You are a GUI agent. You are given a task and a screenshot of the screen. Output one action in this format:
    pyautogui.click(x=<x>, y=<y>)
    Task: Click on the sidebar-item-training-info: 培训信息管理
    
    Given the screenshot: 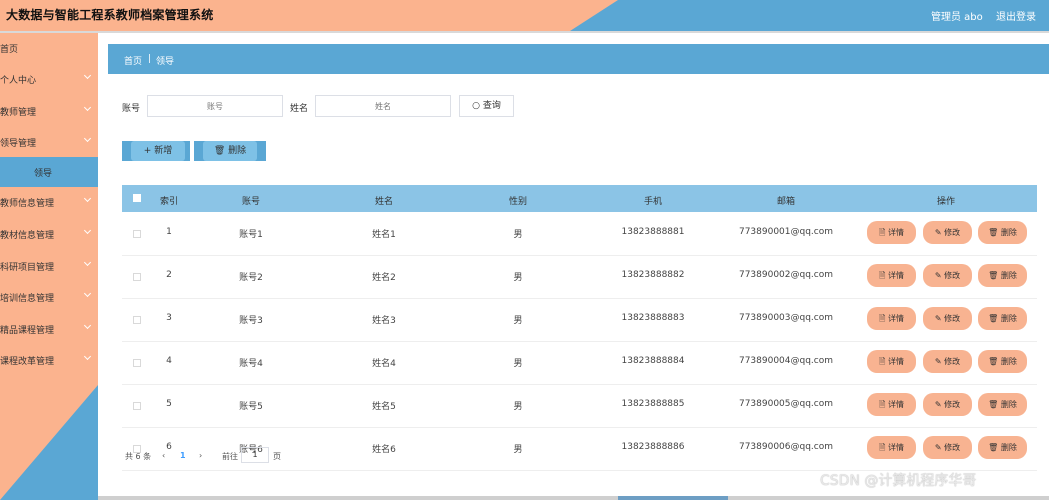 What is the action you would take?
    pyautogui.click(x=49, y=297)
    